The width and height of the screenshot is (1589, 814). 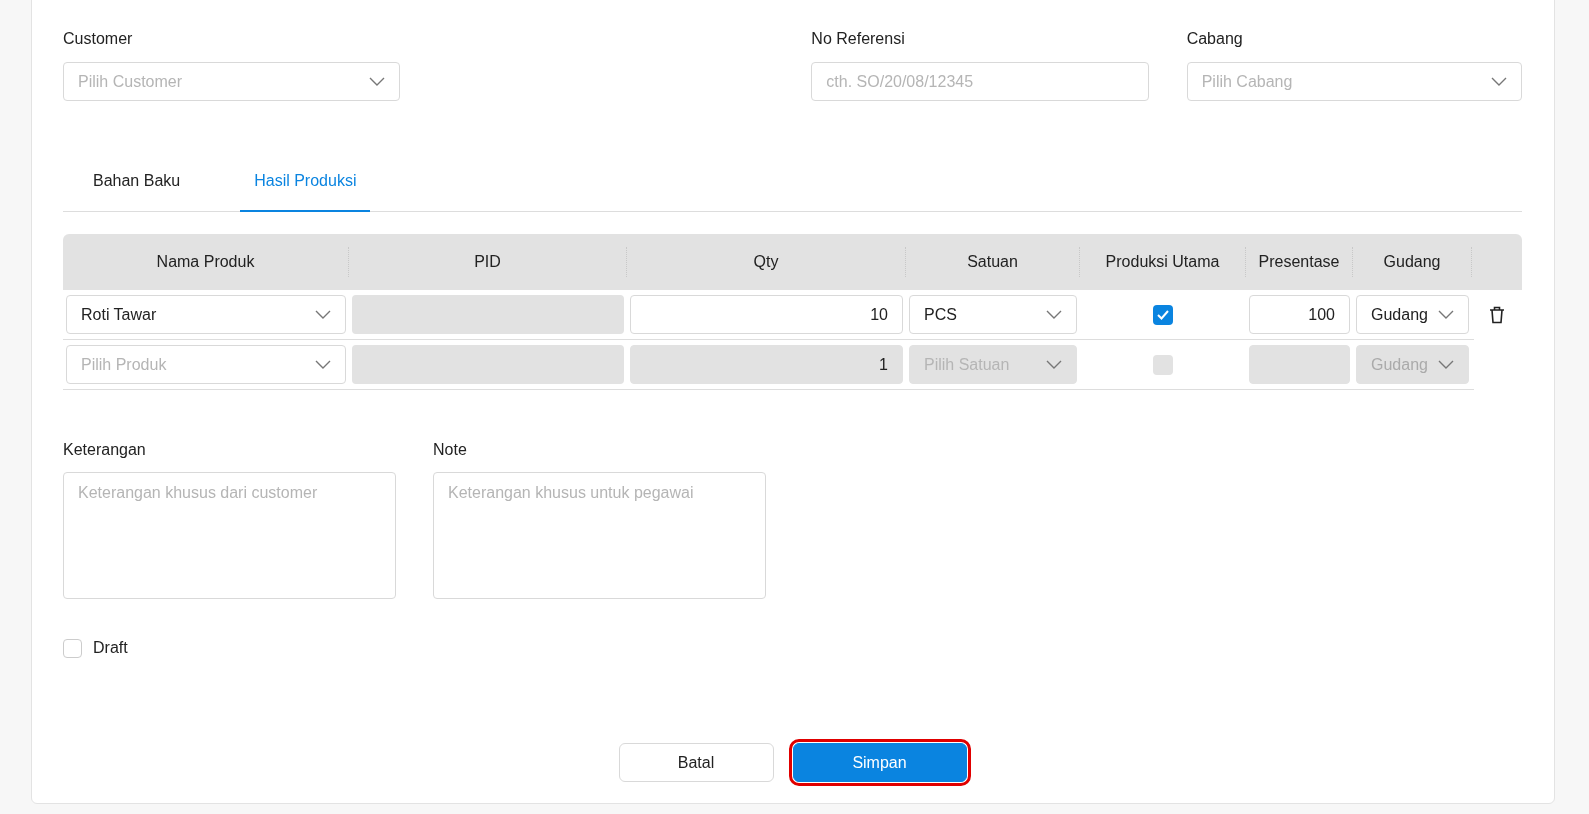 What do you see at coordinates (1299, 314) in the screenshot?
I see `percentage-field: 100` at bounding box center [1299, 314].